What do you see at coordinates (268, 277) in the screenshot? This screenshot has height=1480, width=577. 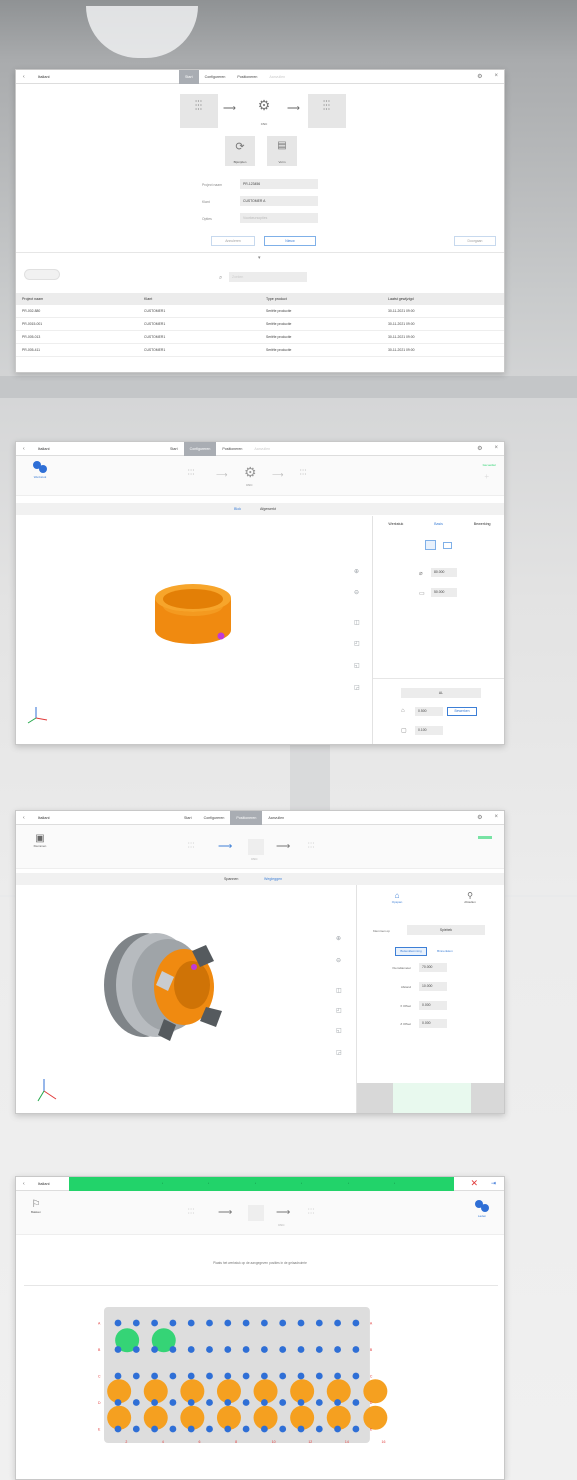 I see `search-input: Zoeken` at bounding box center [268, 277].